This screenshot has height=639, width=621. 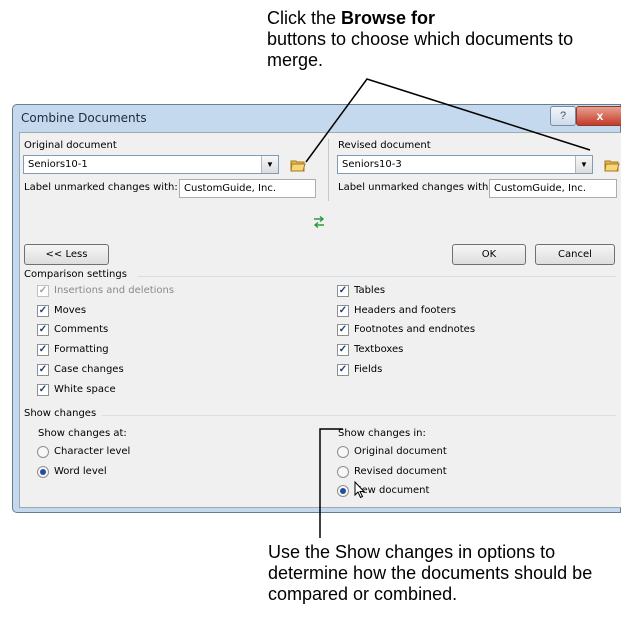 What do you see at coordinates (489, 254) in the screenshot?
I see `ok-button: OK` at bounding box center [489, 254].